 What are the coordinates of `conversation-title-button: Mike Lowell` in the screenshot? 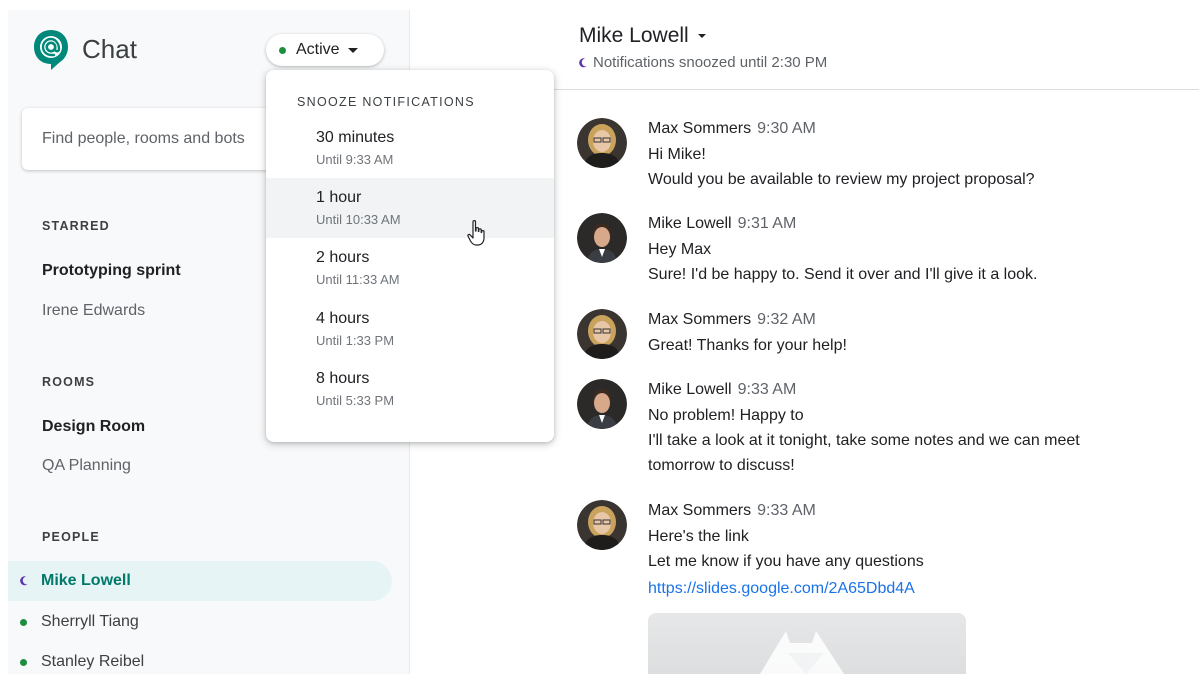 It's located at (642, 36).